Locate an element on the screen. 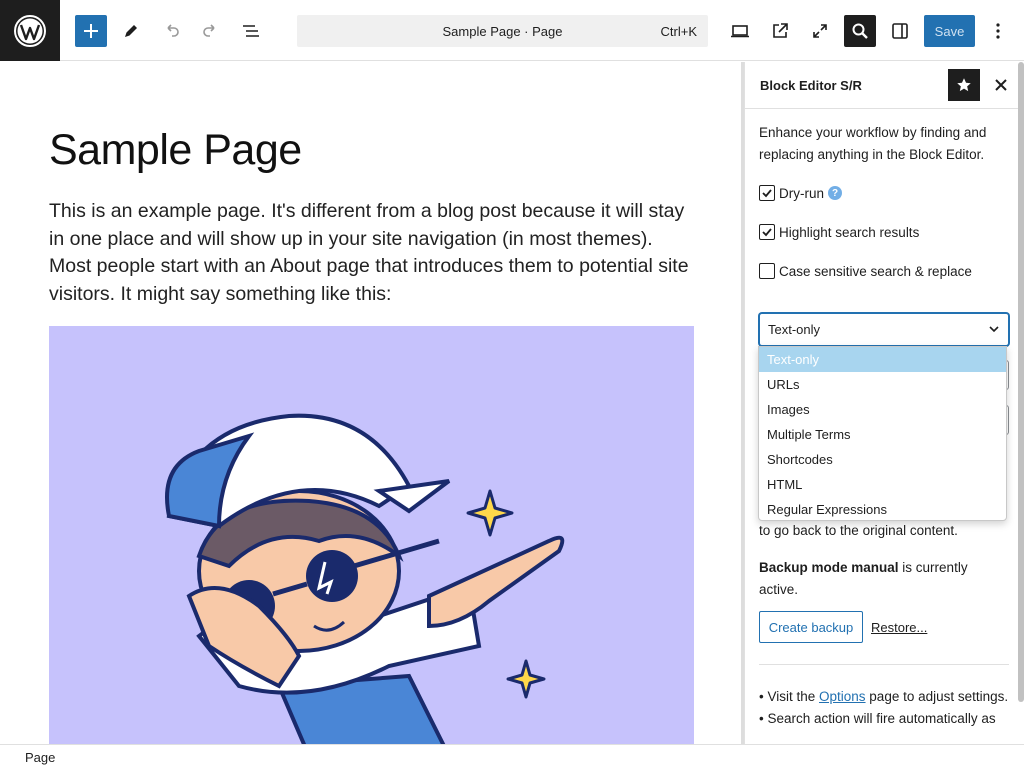  search-mode-select: Text-only is located at coordinates (884, 329).